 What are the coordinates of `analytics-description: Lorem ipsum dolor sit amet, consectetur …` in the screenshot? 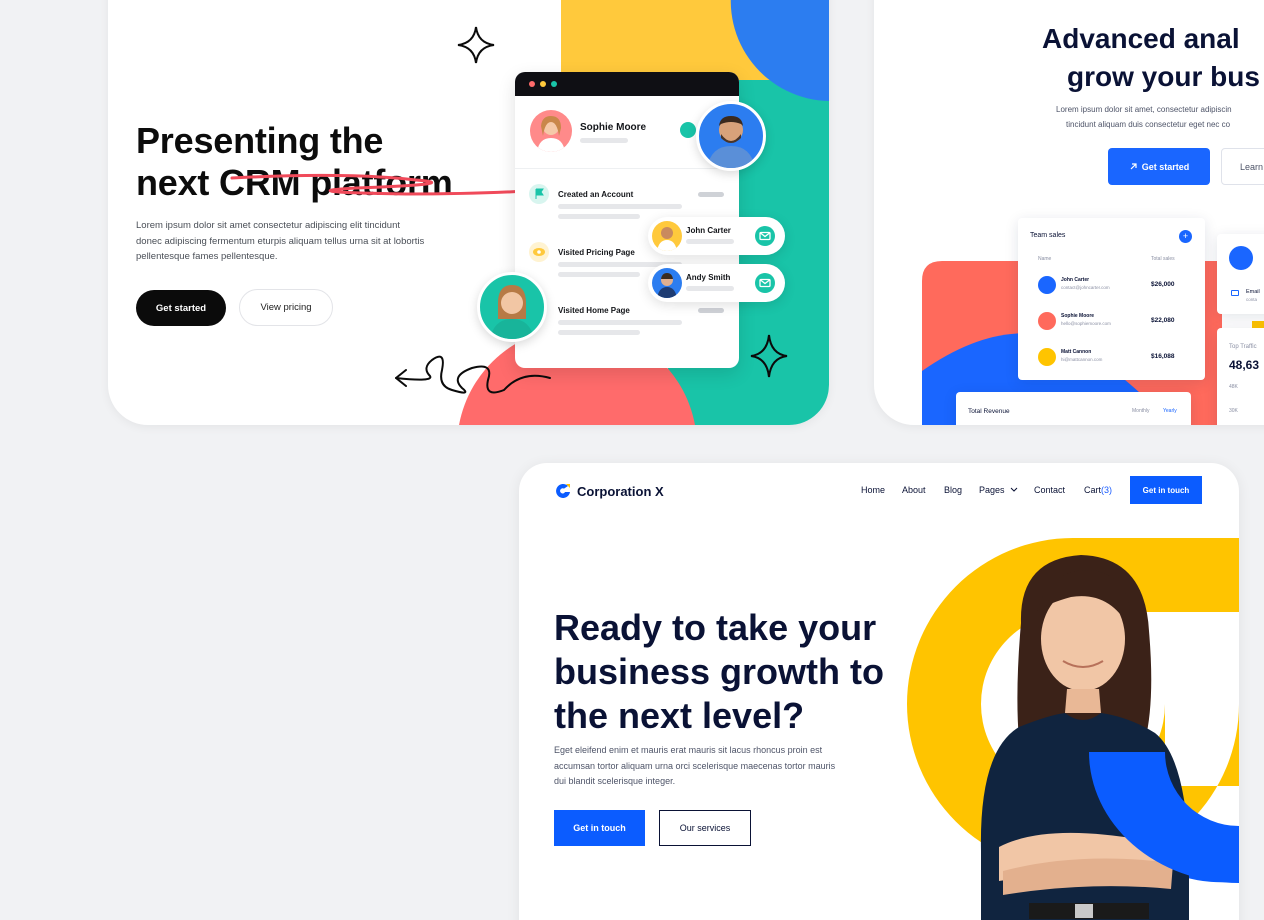 It's located at (1144, 117).